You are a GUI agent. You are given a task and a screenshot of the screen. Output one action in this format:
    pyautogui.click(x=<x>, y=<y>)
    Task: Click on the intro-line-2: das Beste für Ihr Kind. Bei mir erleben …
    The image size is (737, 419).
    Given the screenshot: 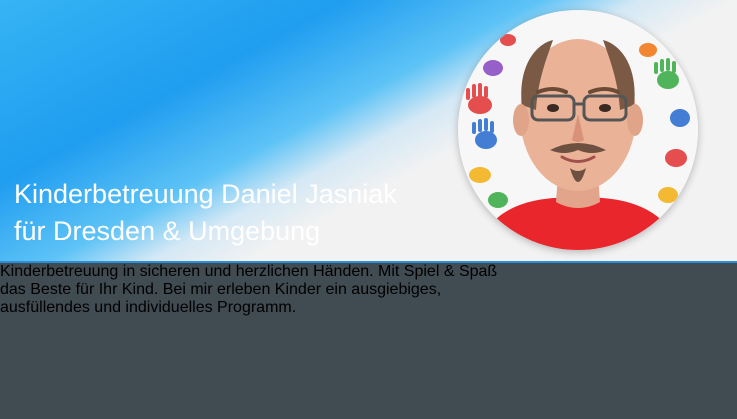 What is the action you would take?
    pyautogui.click(x=221, y=289)
    